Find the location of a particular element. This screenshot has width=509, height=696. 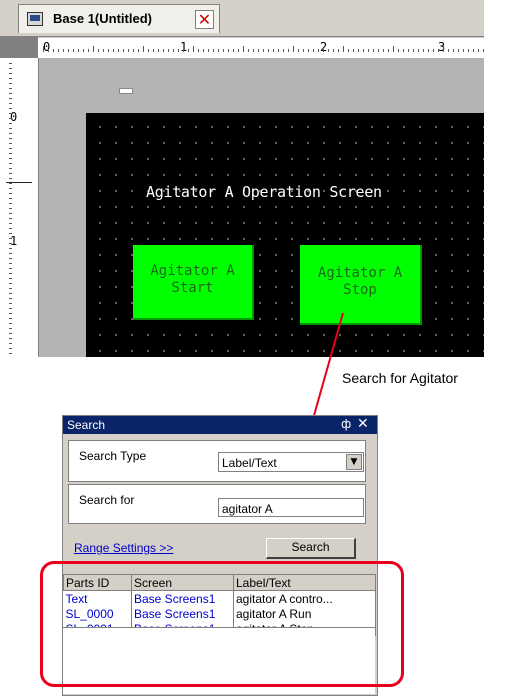

chevron-down-icon: ▼ is located at coordinates (354, 462).